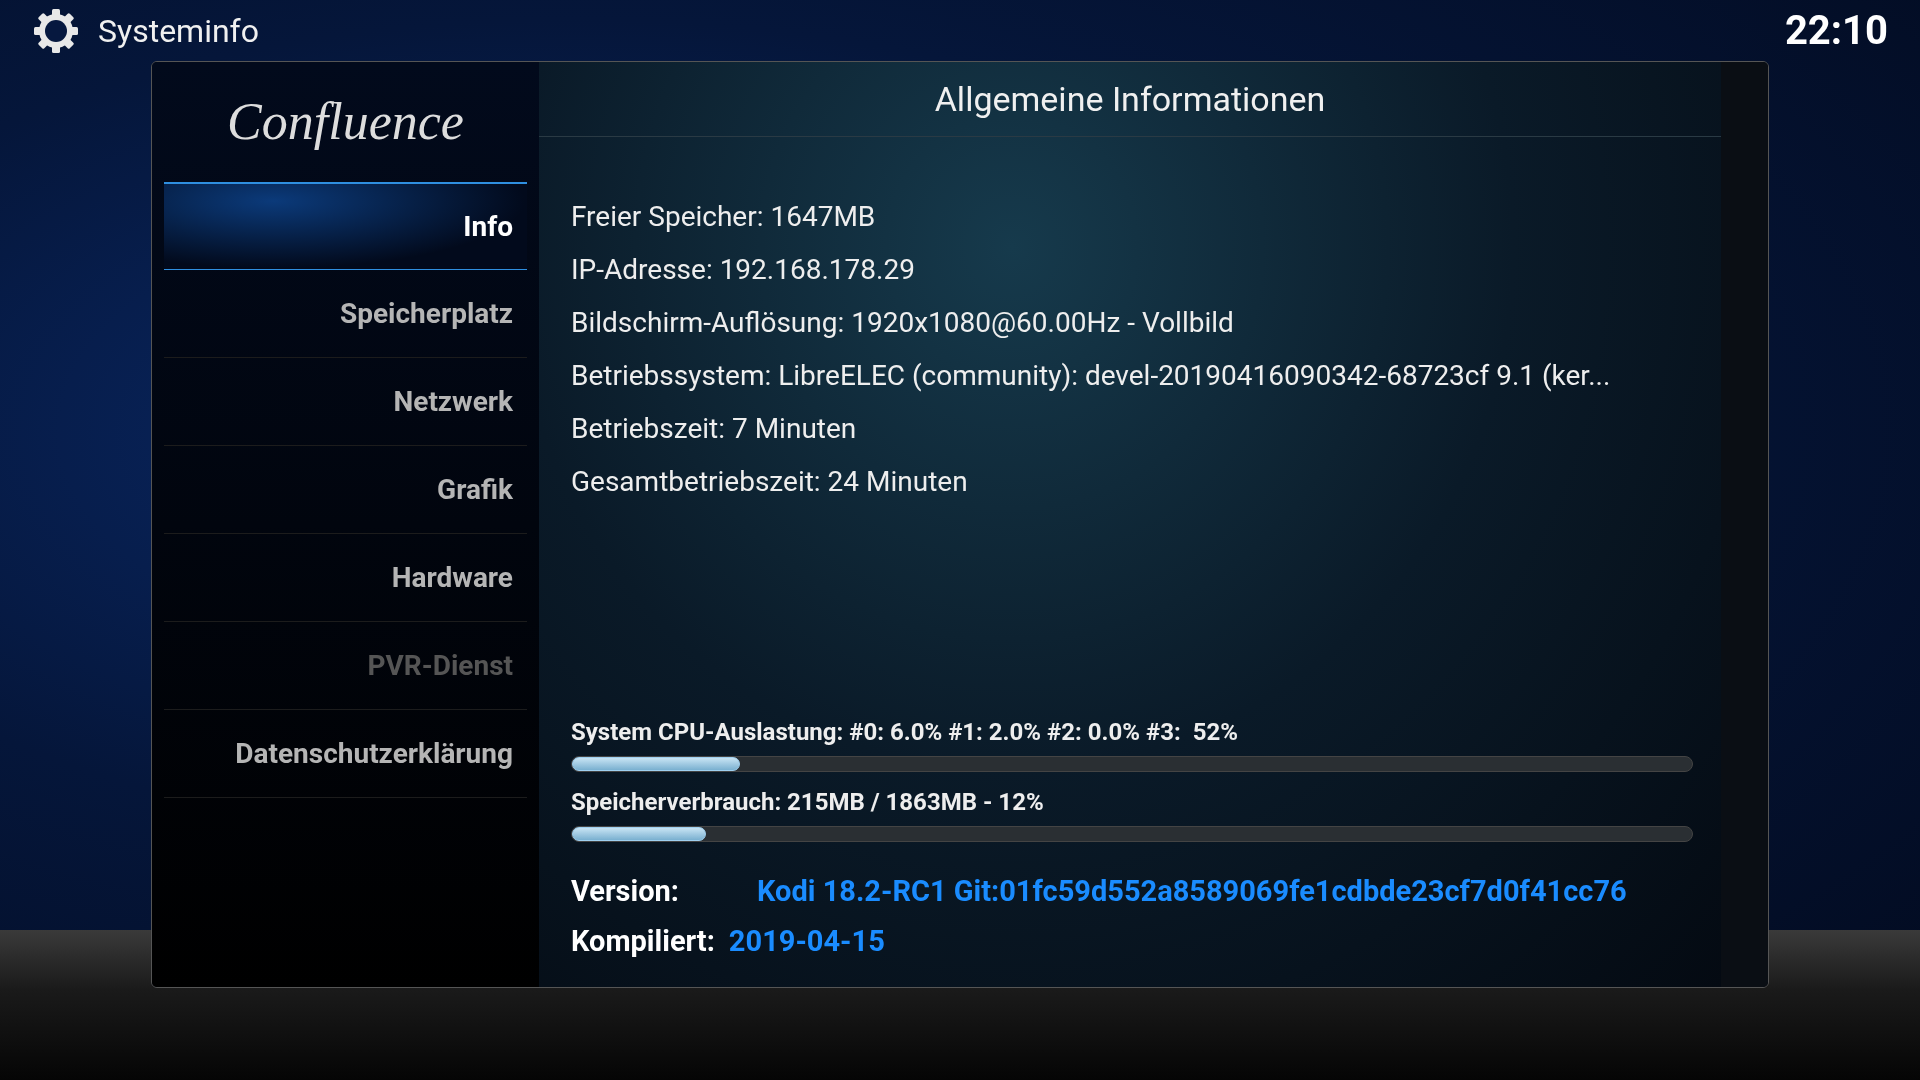 This screenshot has height=1080, width=1920. I want to click on info-line: Freier Speicher: 1647MB, so click(724, 217).